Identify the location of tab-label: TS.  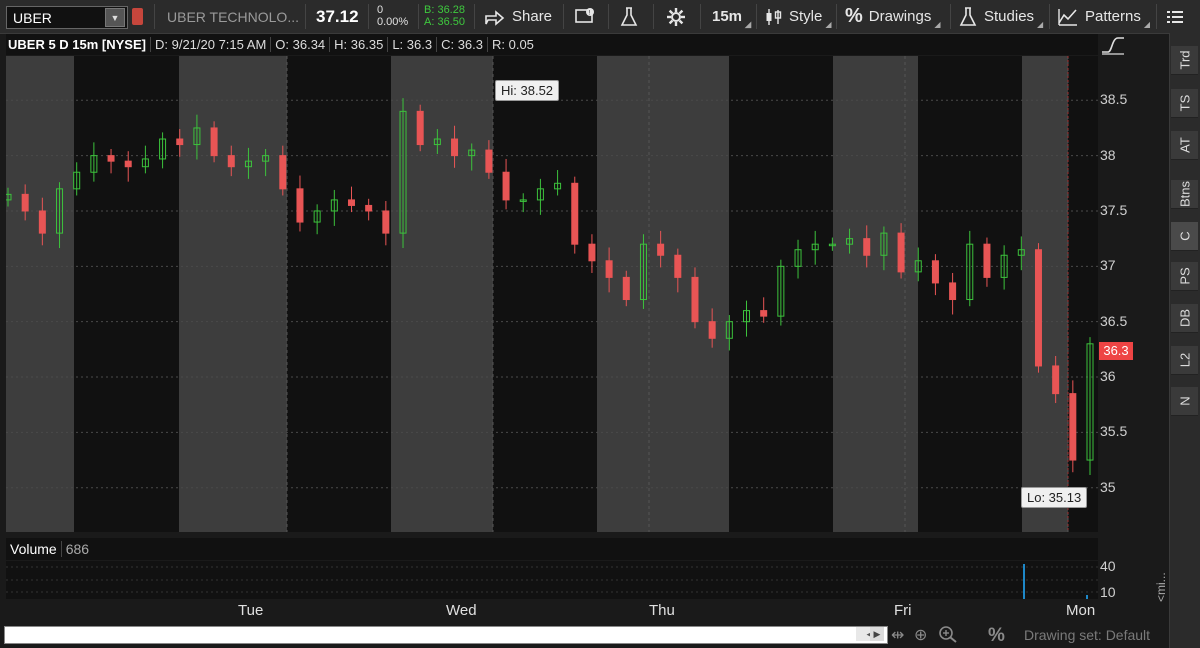
(1184, 103).